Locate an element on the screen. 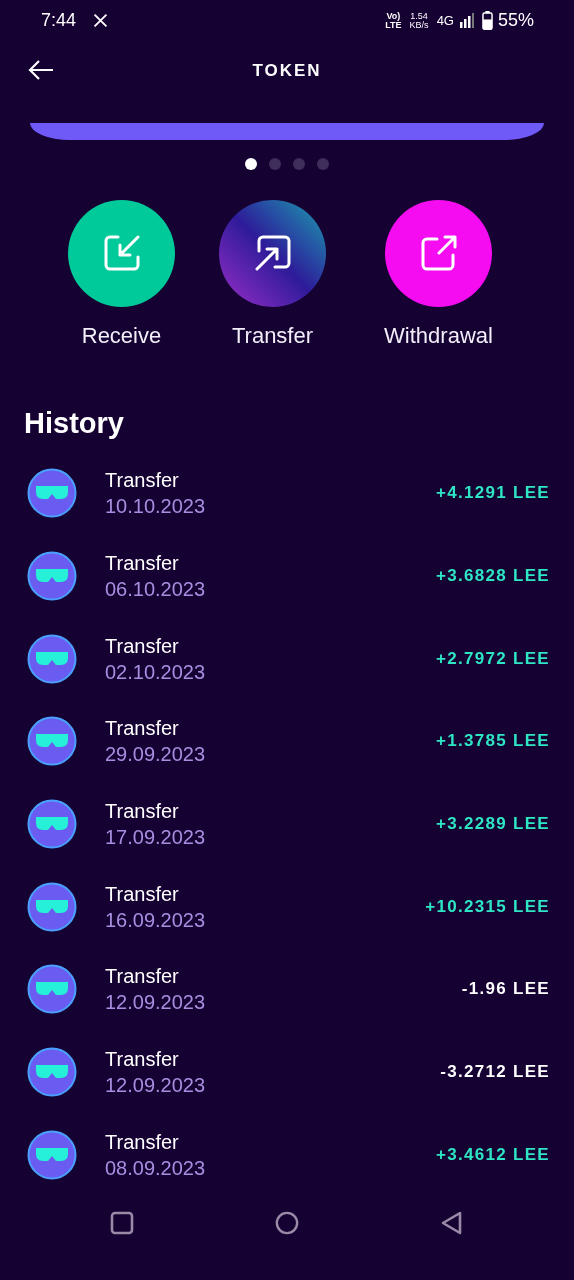 The image size is (574, 1280). transaction-date: 08.09.2023 is located at coordinates (156, 1168).